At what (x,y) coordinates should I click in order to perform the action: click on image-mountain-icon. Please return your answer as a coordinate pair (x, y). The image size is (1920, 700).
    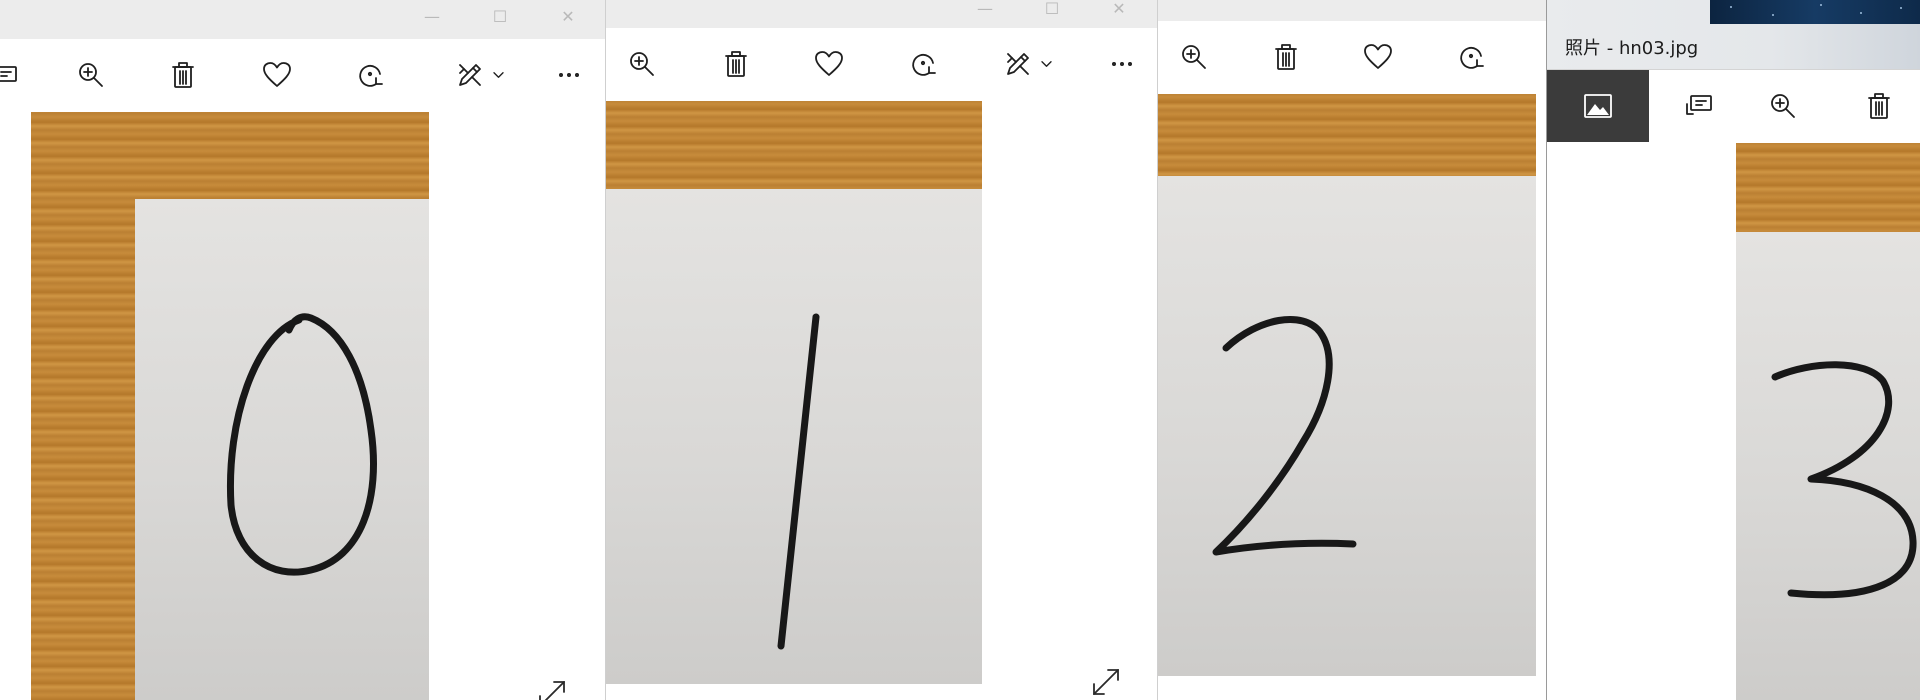
    Looking at the image, I should click on (1598, 106).